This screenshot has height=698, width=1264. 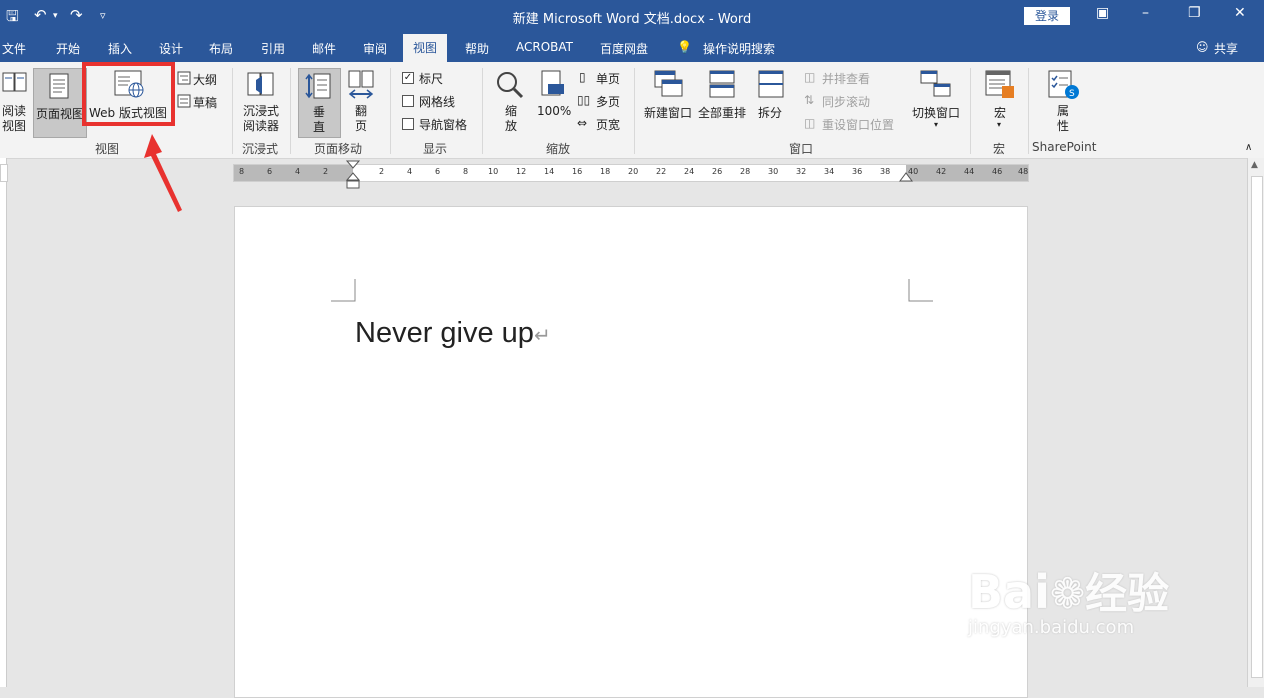 I want to click on new-window-icon, so click(x=668, y=83).